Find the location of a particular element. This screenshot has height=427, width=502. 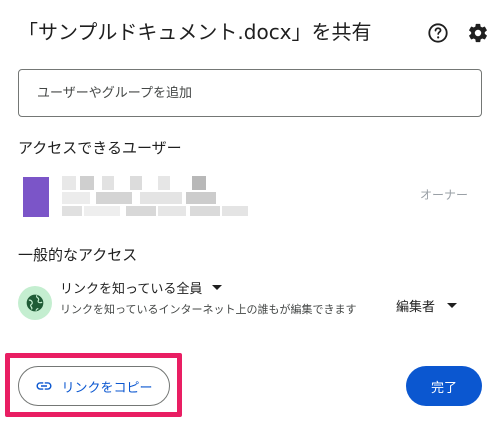

role-dropdown: 編集者 is located at coordinates (427, 305).